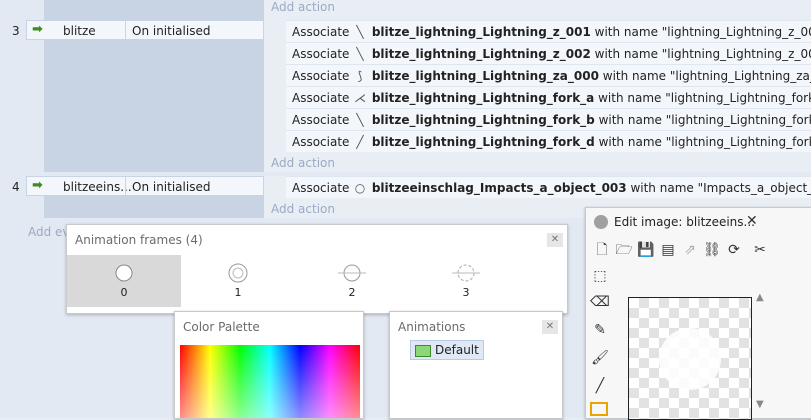 Image resolution: width=811 pixels, height=420 pixels. What do you see at coordinates (352, 292) in the screenshot?
I see `frame-number: 2` at bounding box center [352, 292].